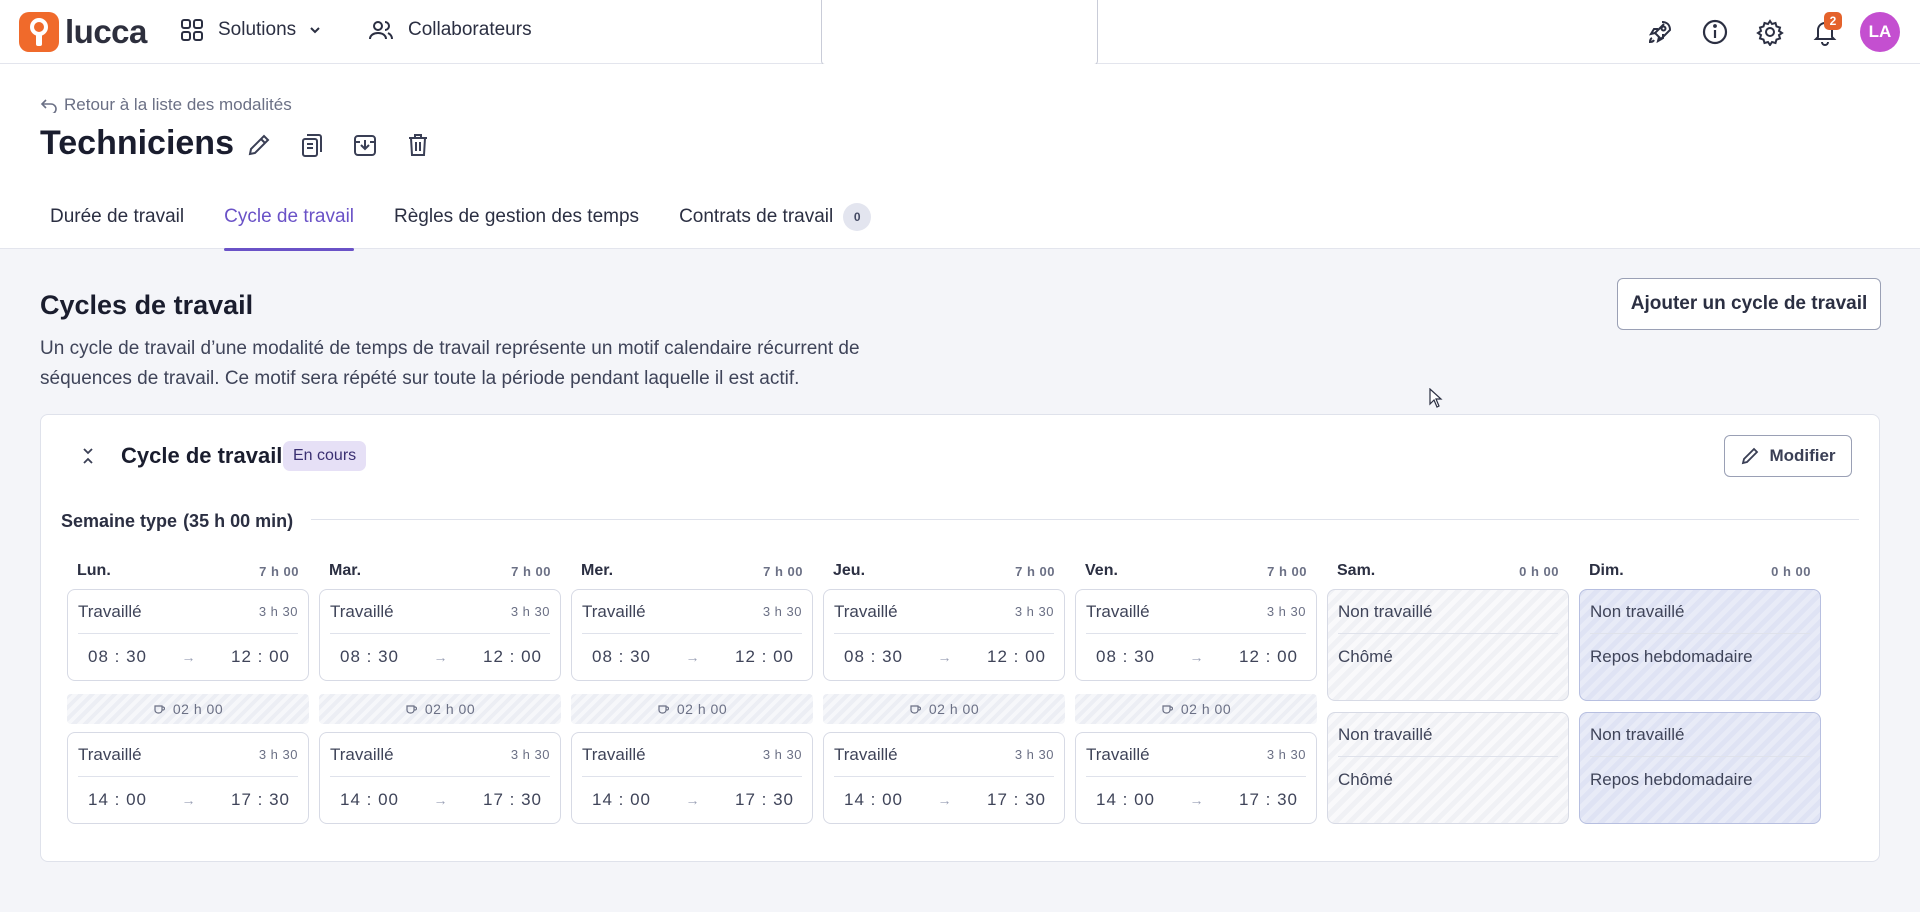 The width and height of the screenshot is (1920, 912). Describe the element at coordinates (450, 30) in the screenshot. I see `nav-collaborateurs: Collaborateurs` at that location.